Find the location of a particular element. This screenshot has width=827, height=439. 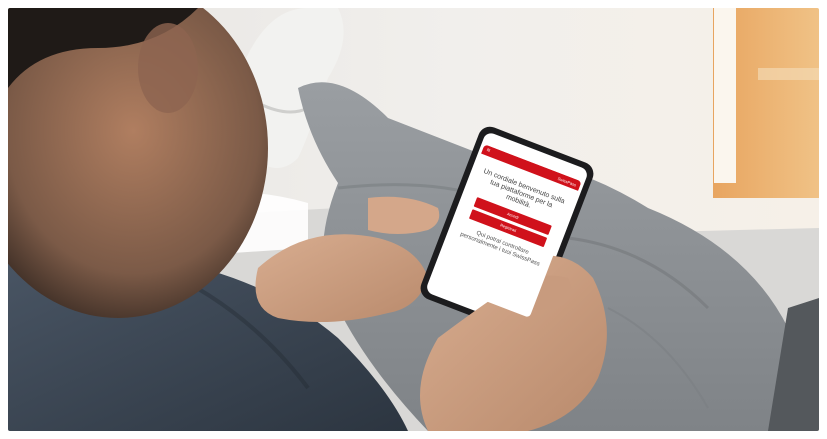

hamburger-menu-icon: ≡ is located at coordinates (487, 151).